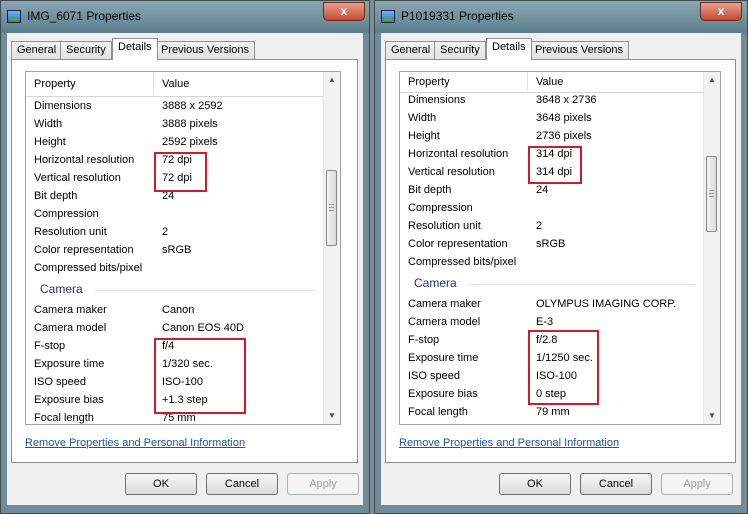 The image size is (748, 514). What do you see at coordinates (552, 191) in the screenshot?
I see `property-row: Bit depth 24` at bounding box center [552, 191].